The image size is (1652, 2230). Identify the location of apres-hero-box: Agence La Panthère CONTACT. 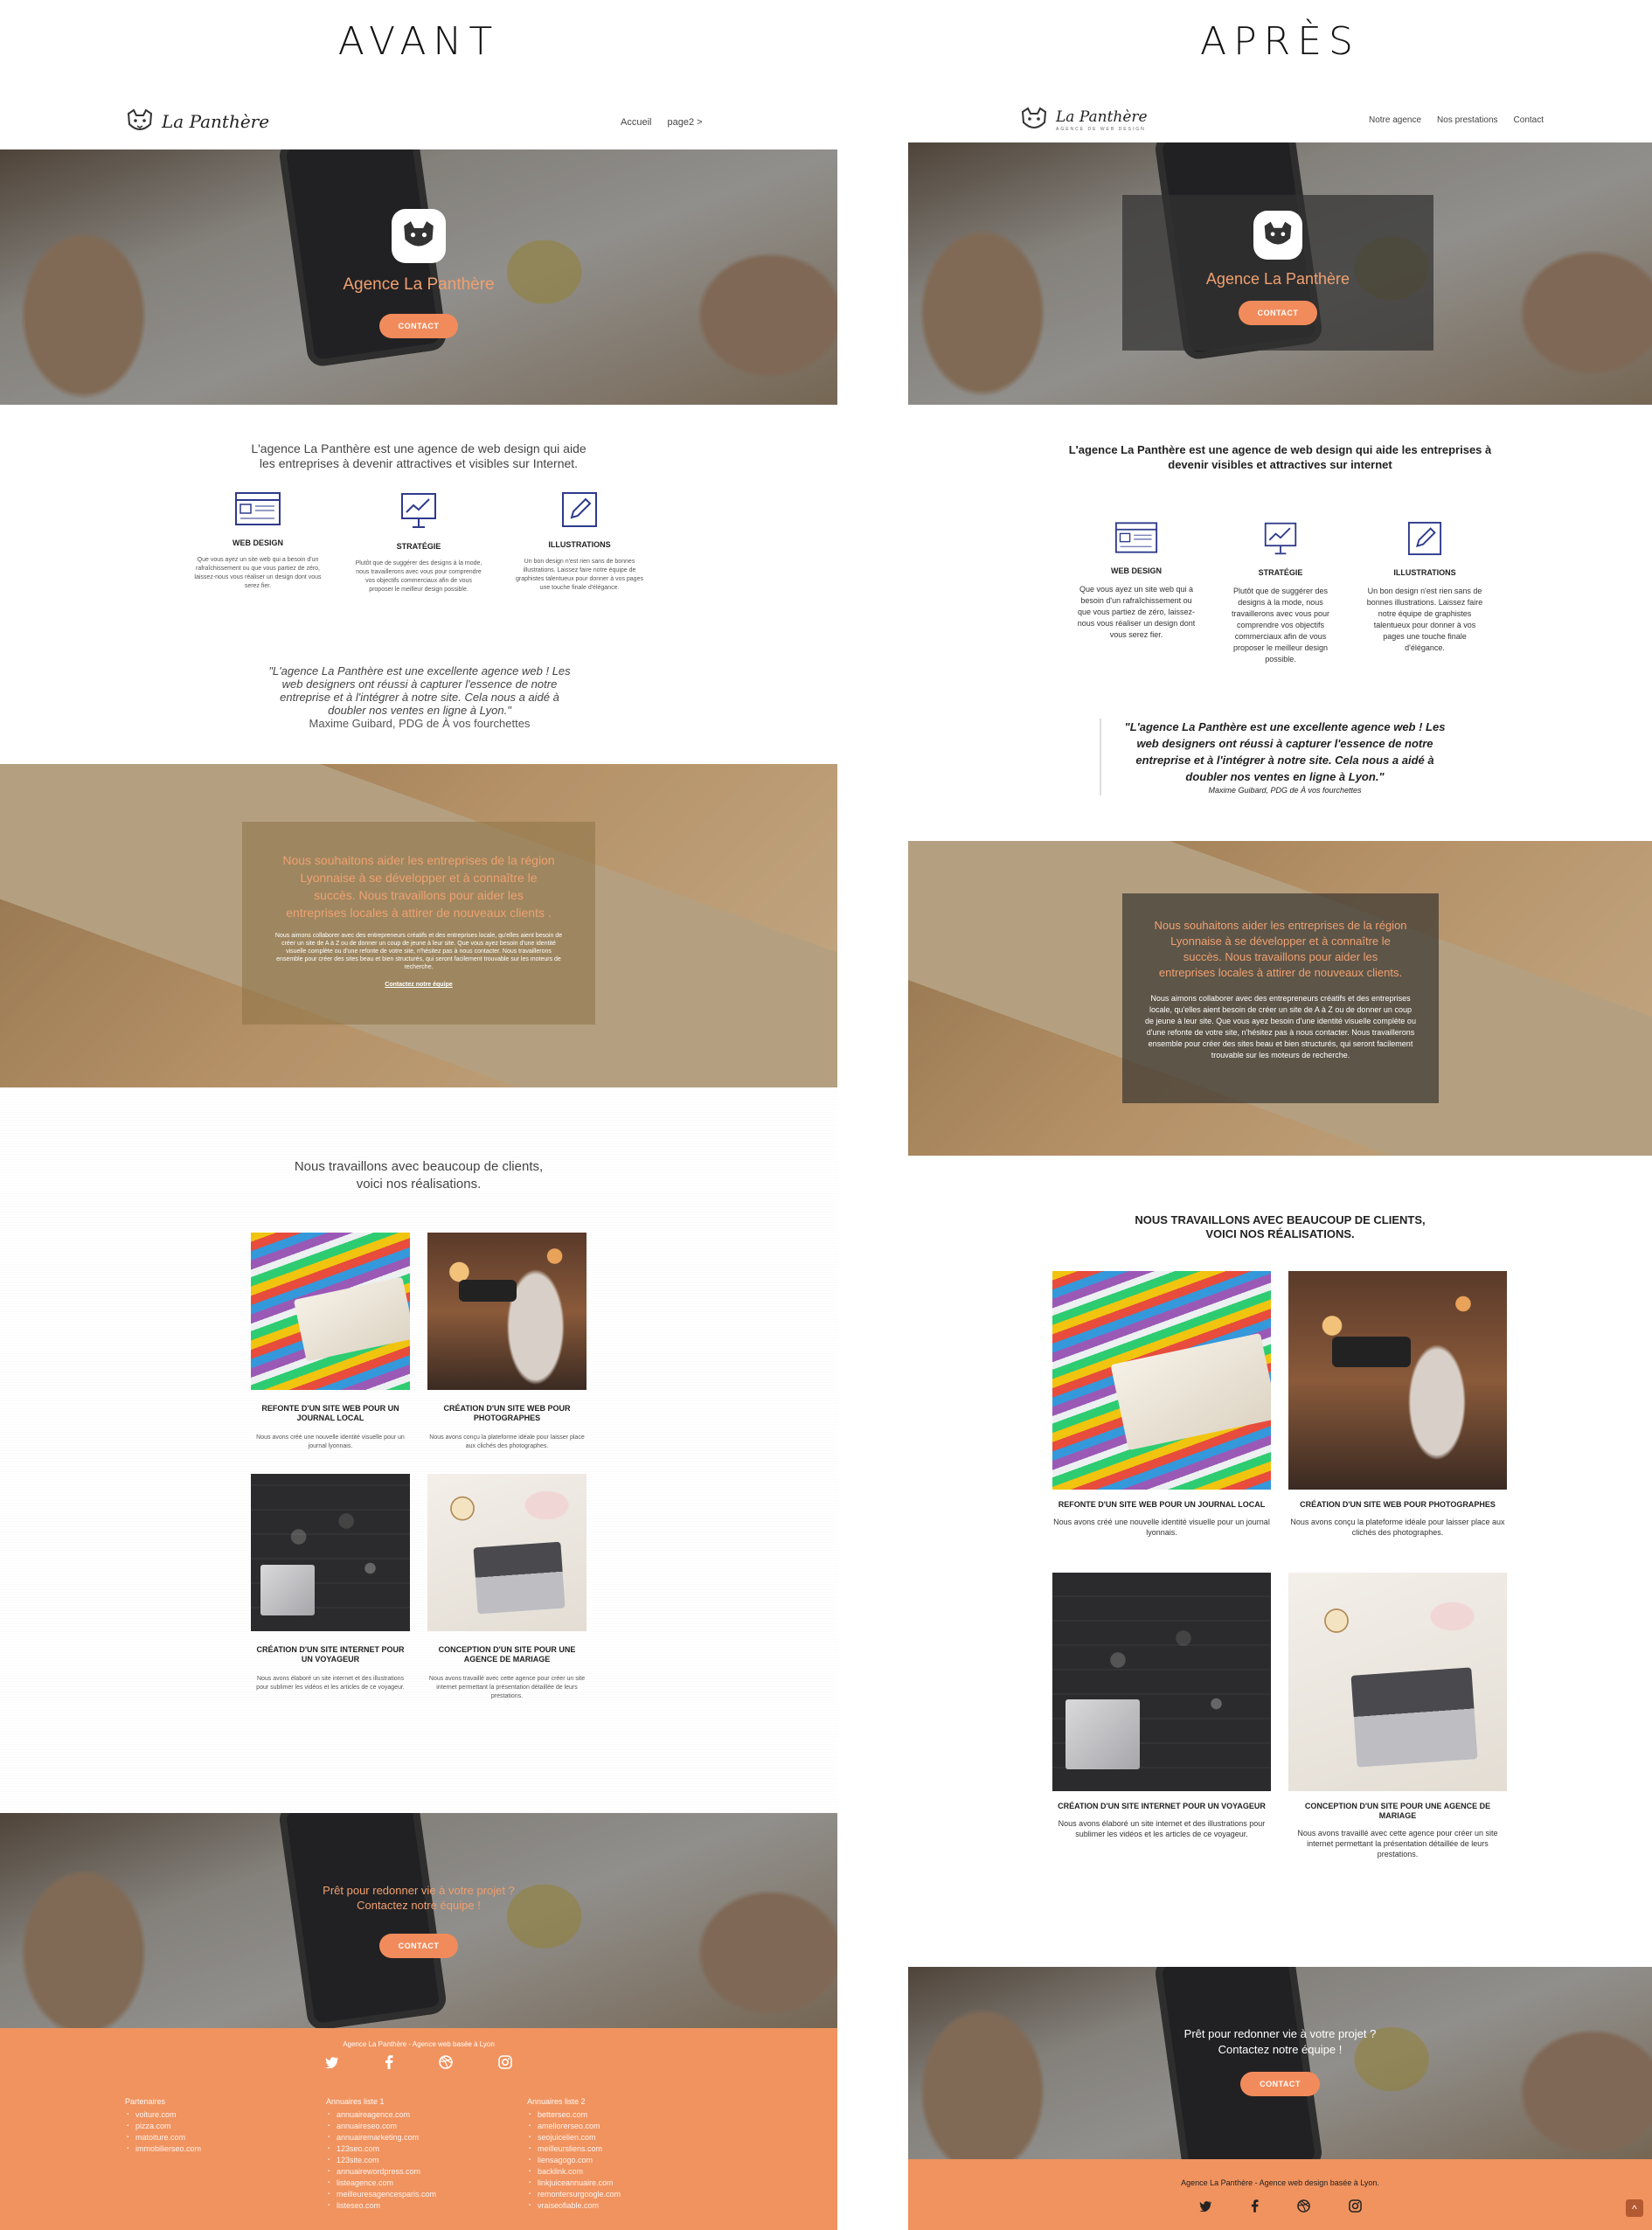
(1278, 273).